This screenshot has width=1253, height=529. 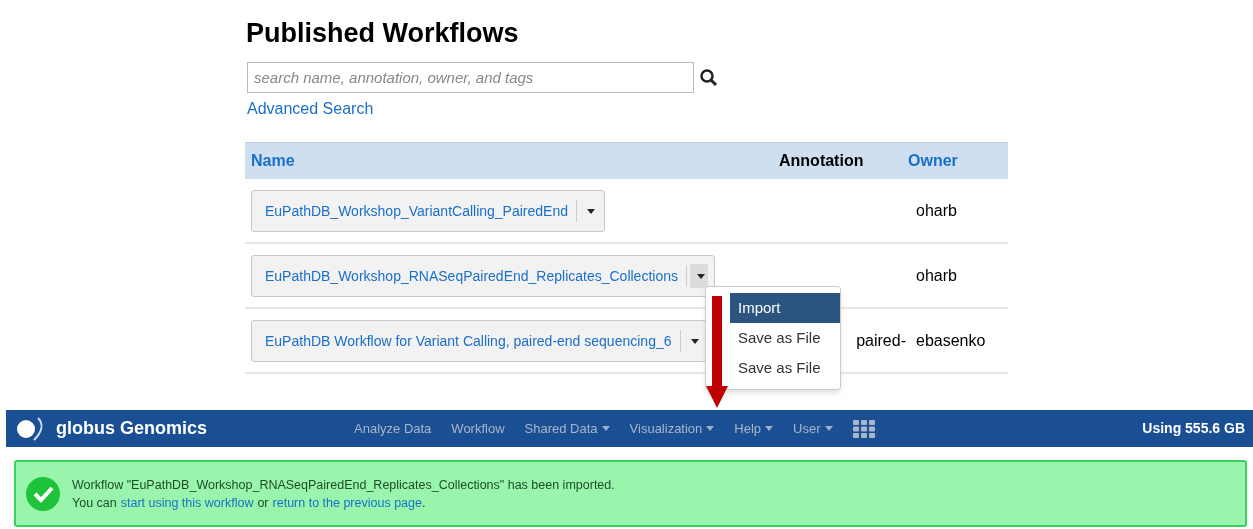 I want to click on annotation-cell-text: paired-, so click(x=881, y=340).